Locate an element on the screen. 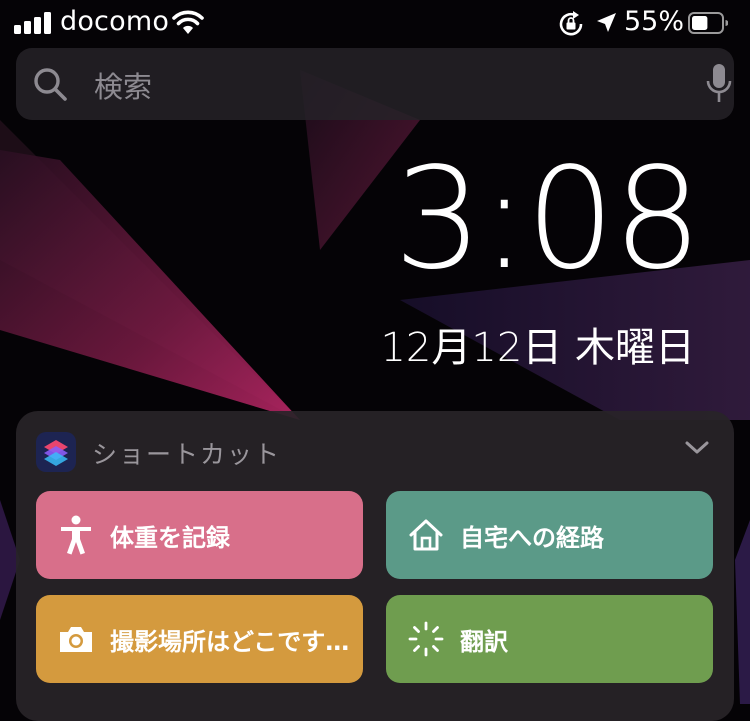  microphone-icon is located at coordinates (719, 84).